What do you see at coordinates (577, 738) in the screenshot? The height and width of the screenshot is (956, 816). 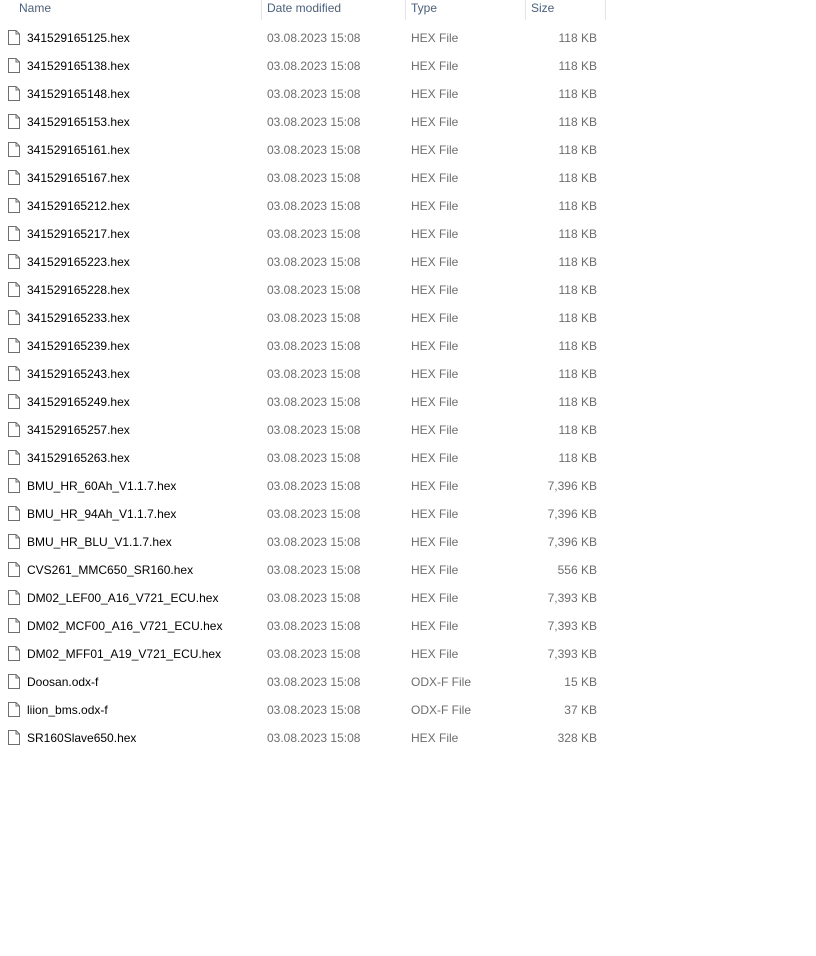 I see `file-size: 328 KB` at bounding box center [577, 738].